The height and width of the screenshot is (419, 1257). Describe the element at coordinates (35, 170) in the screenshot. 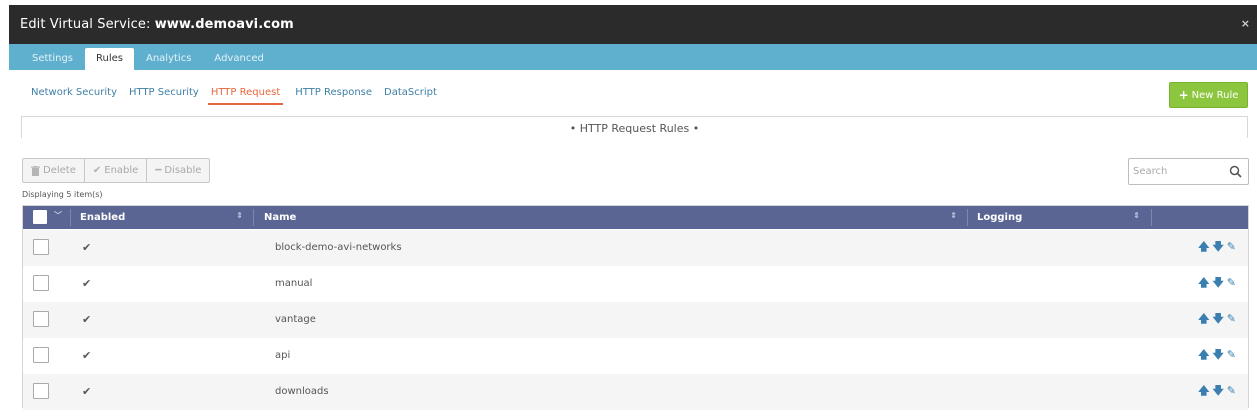

I see `trash-icon` at that location.